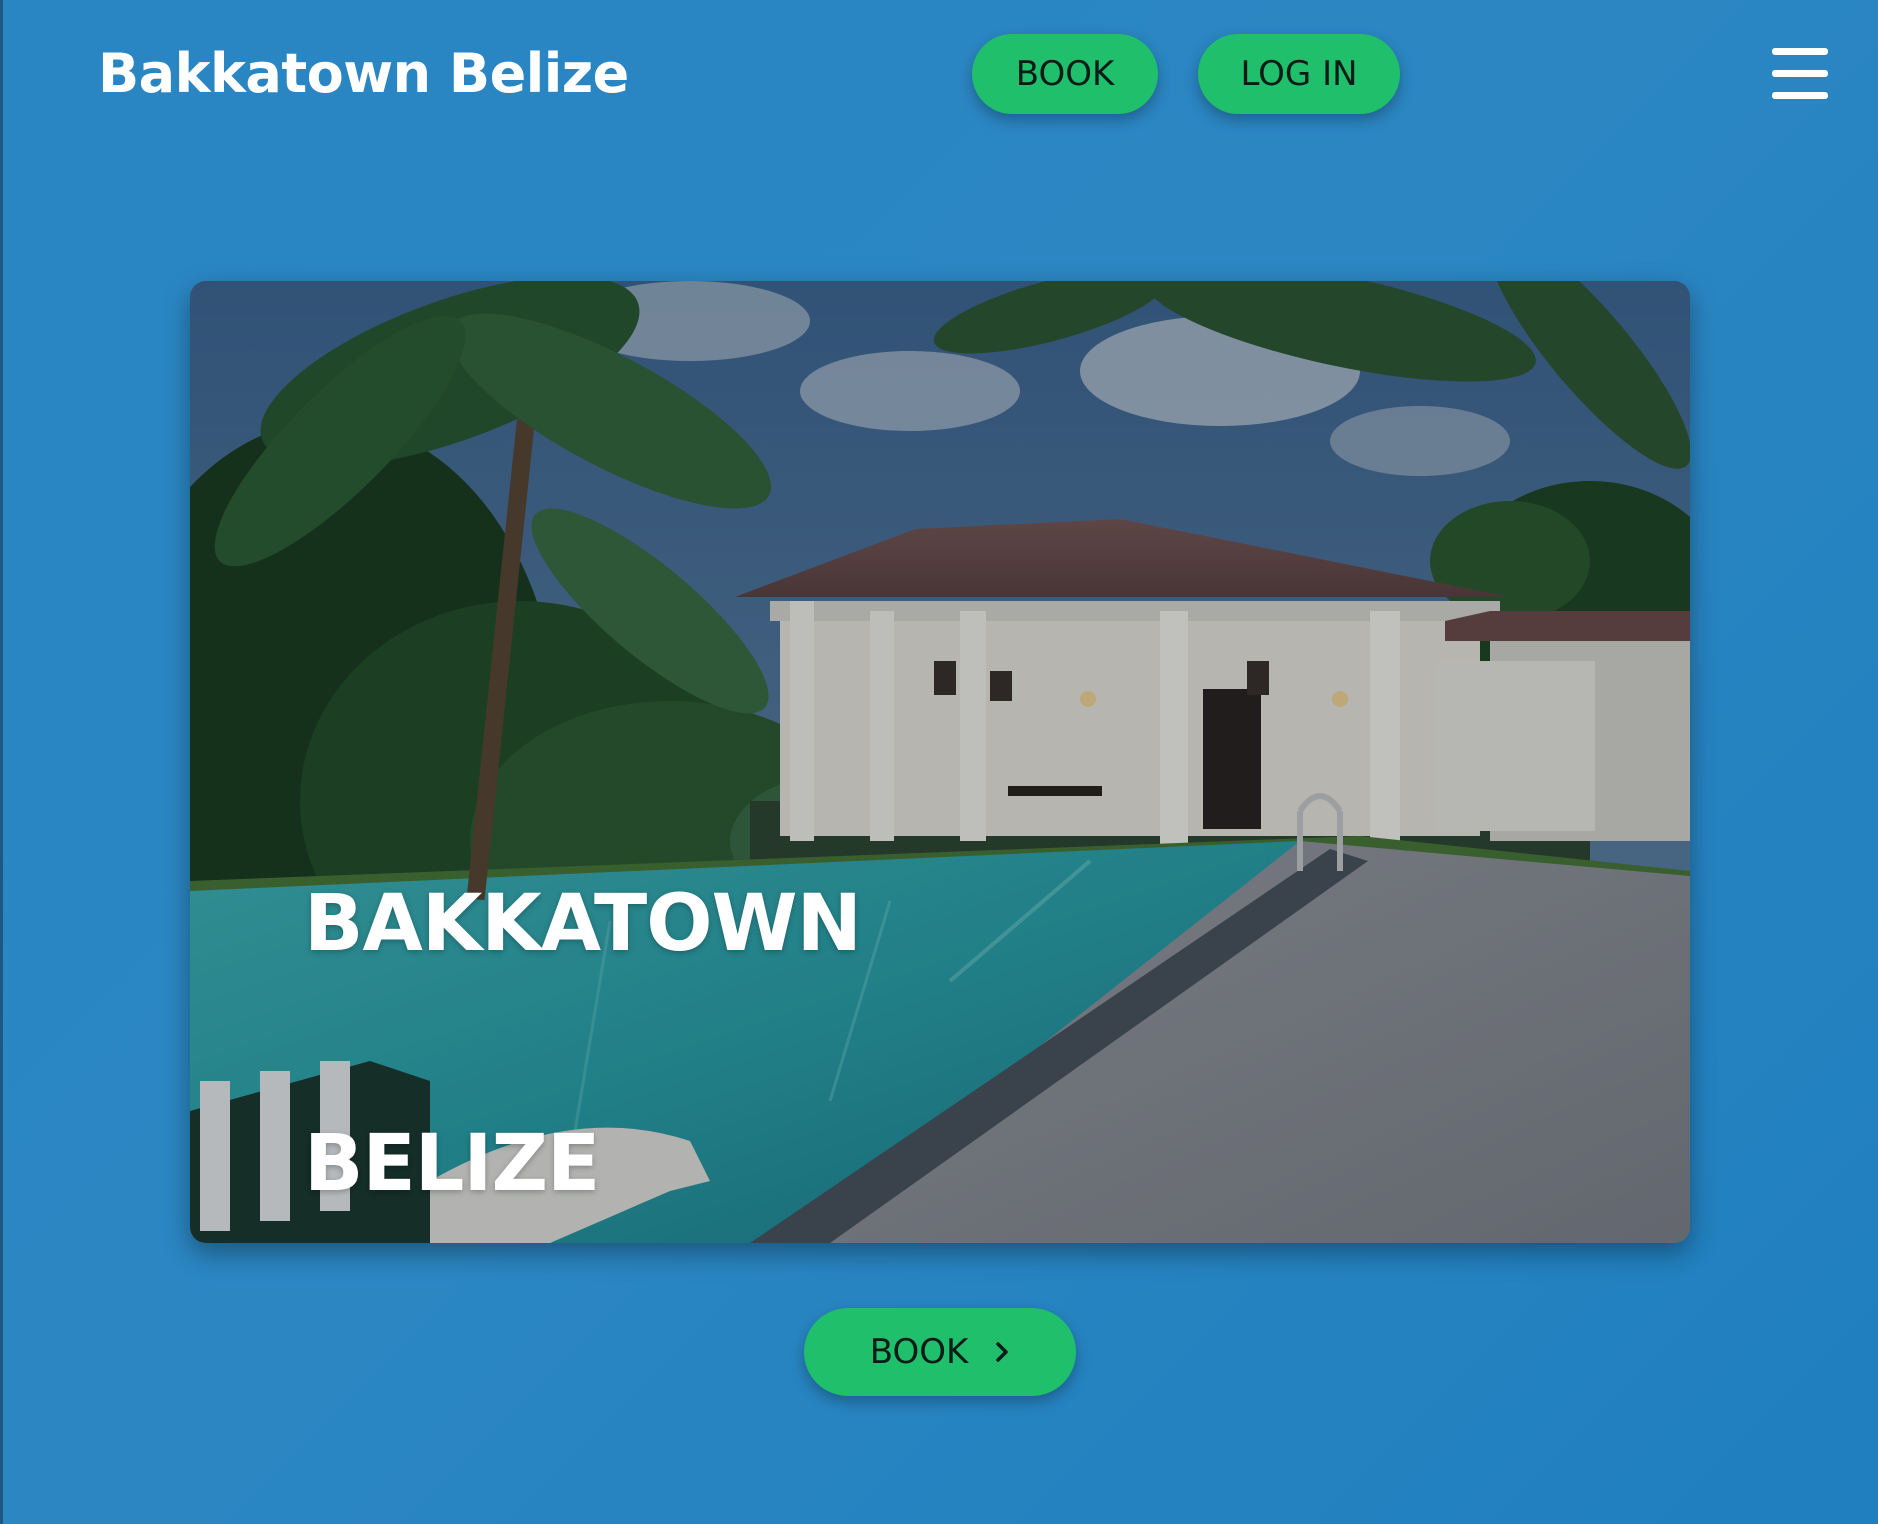  Describe the element at coordinates (583, 924) in the screenshot. I see `hero-title-line-1: BAKKATOWN` at that location.